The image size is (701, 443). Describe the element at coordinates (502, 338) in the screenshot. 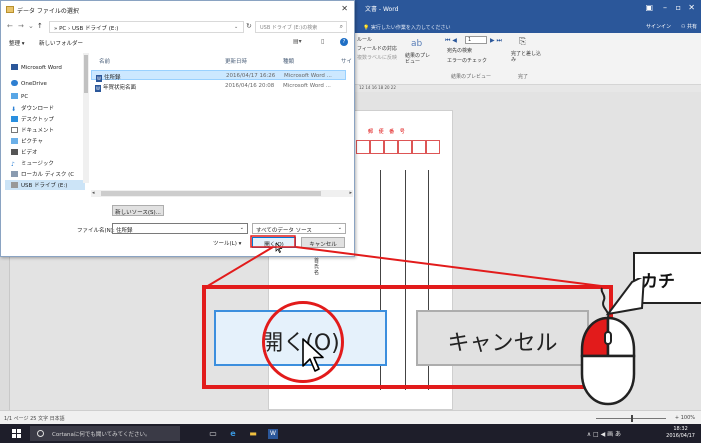

I see `zoomed-cancel-button: キャンセル` at that location.